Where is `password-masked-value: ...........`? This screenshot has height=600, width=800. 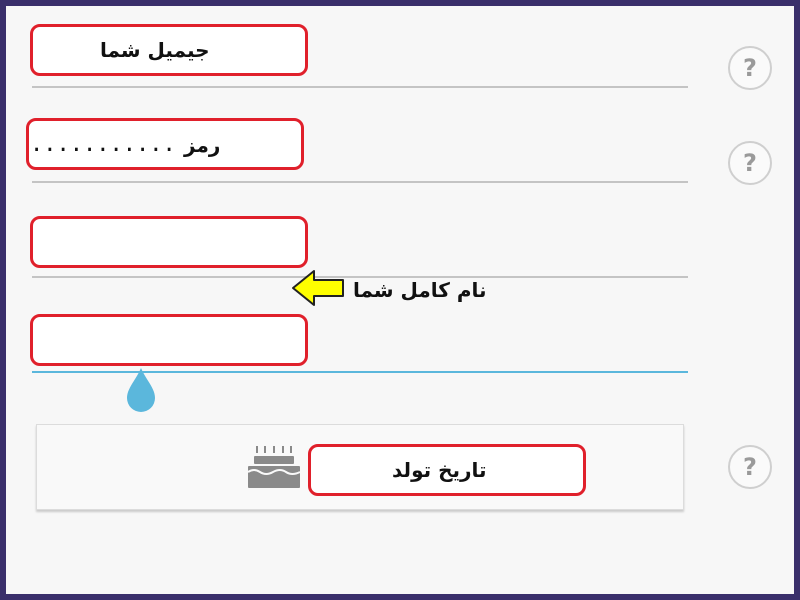 password-masked-value: ........... is located at coordinates (103, 144).